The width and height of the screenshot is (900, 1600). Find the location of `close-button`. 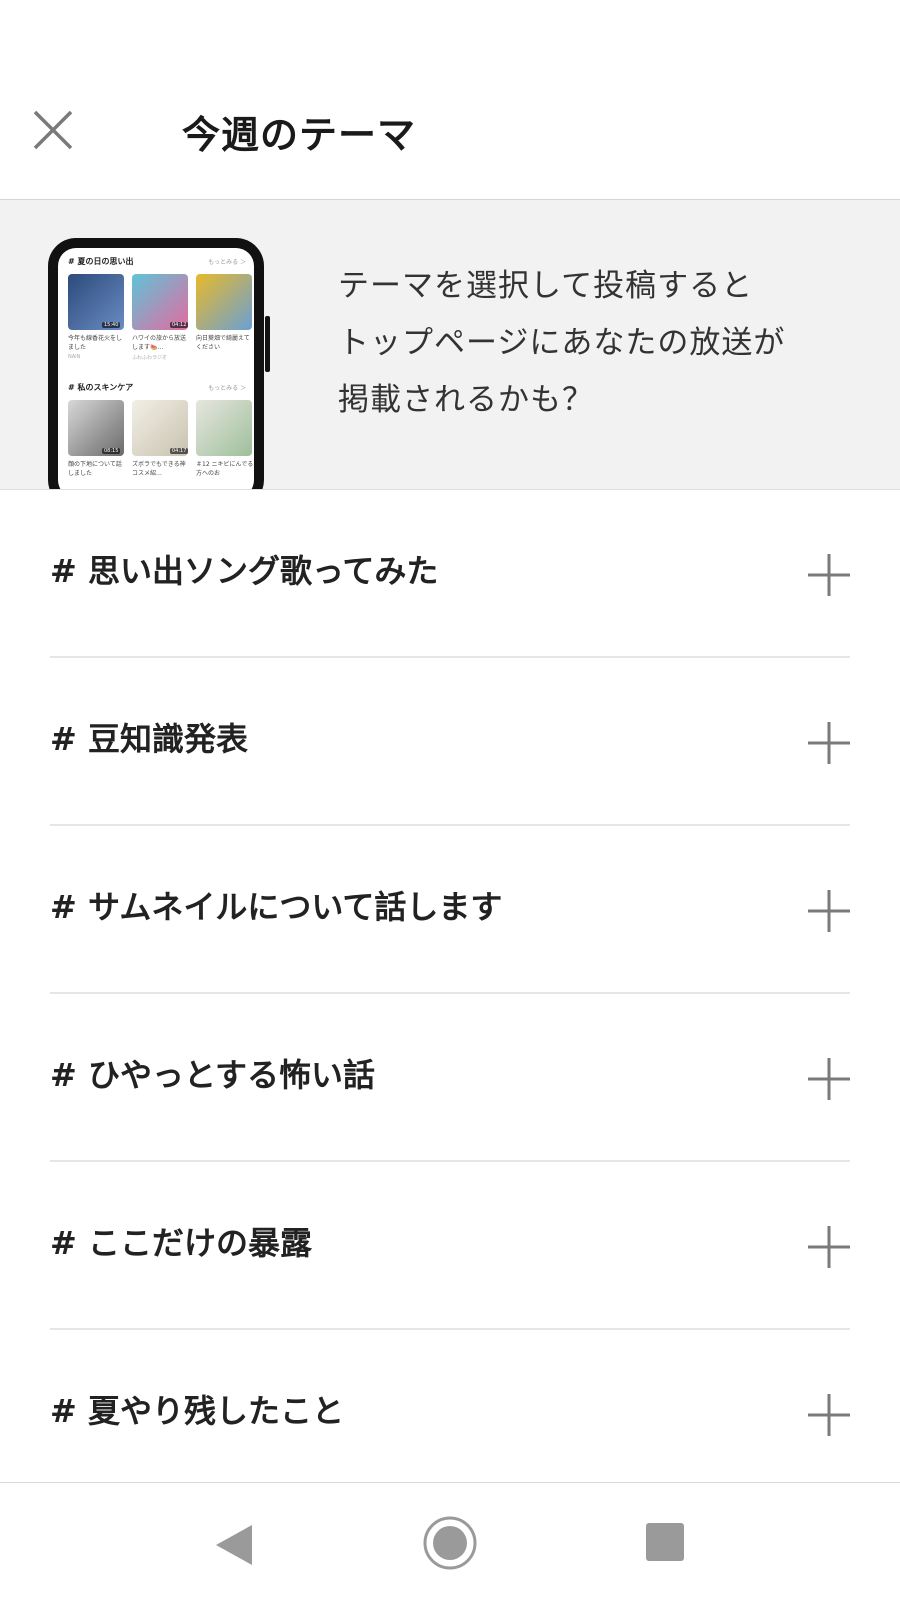

close-button is located at coordinates (53, 130).